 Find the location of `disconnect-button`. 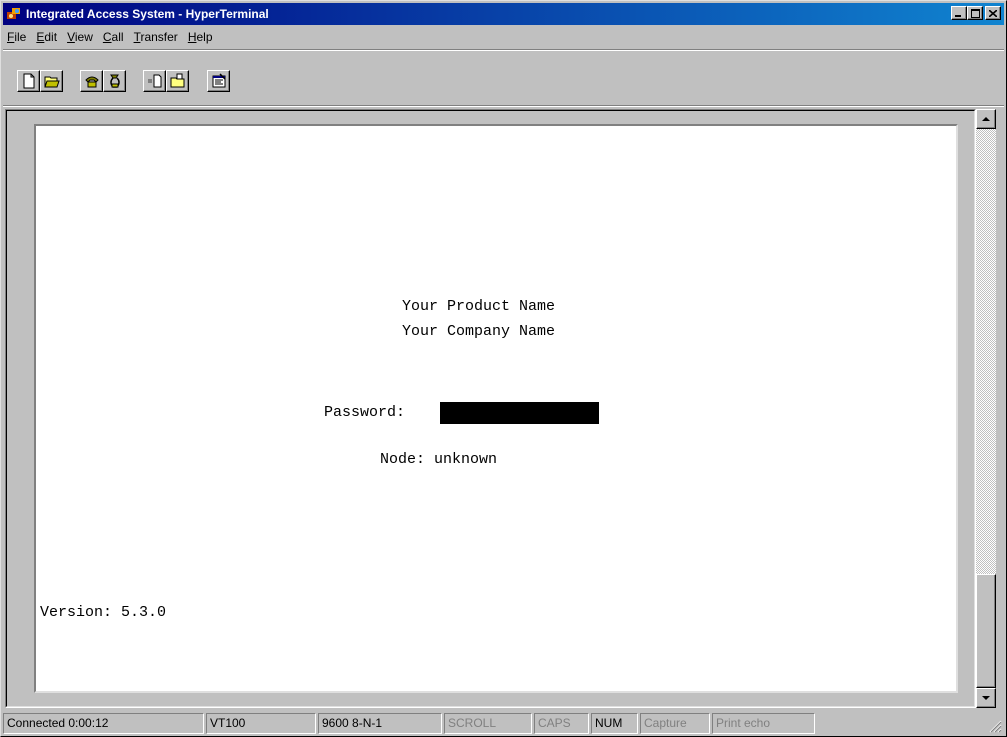

disconnect-button is located at coordinates (114, 81).